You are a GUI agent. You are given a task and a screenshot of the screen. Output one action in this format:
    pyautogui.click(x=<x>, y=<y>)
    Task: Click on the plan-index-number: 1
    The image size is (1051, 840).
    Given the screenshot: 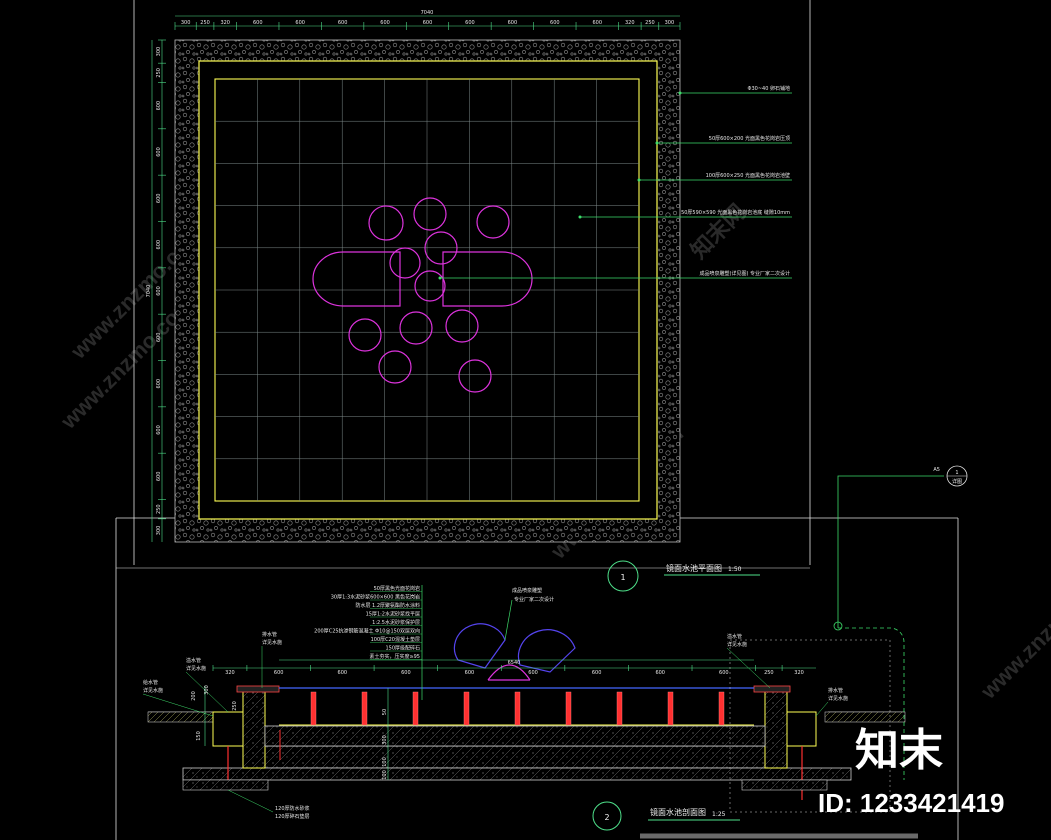 What is the action you would take?
    pyautogui.click(x=622, y=577)
    